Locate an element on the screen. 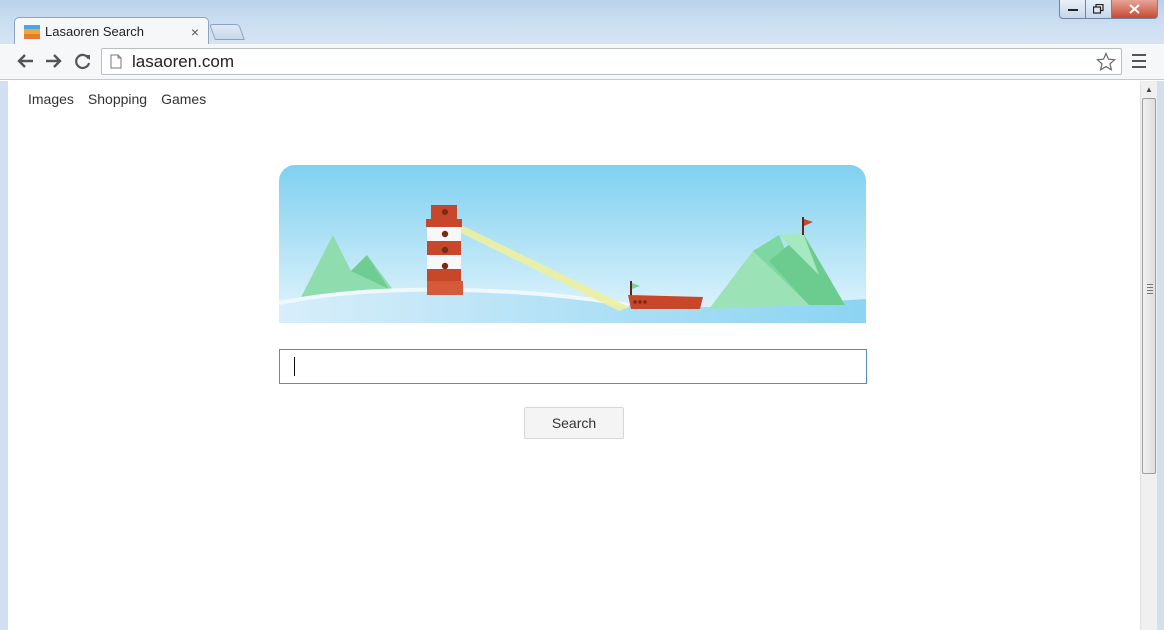 The width and height of the screenshot is (1164, 630). window-frame-right is located at coordinates (1160, 355).